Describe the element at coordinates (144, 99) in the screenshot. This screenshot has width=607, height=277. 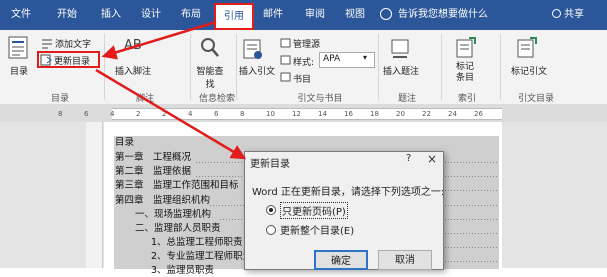
I see `group-label-footnotes: 脚注` at that location.